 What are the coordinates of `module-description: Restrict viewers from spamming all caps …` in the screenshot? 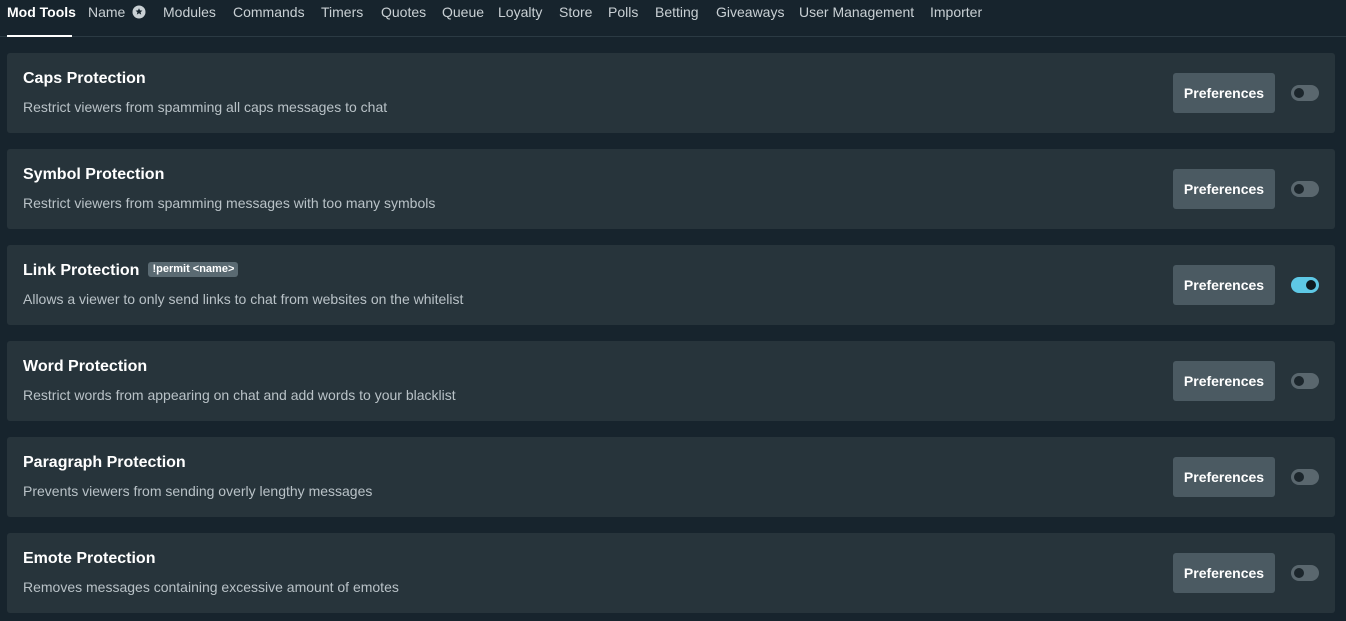 It's located at (205, 107).